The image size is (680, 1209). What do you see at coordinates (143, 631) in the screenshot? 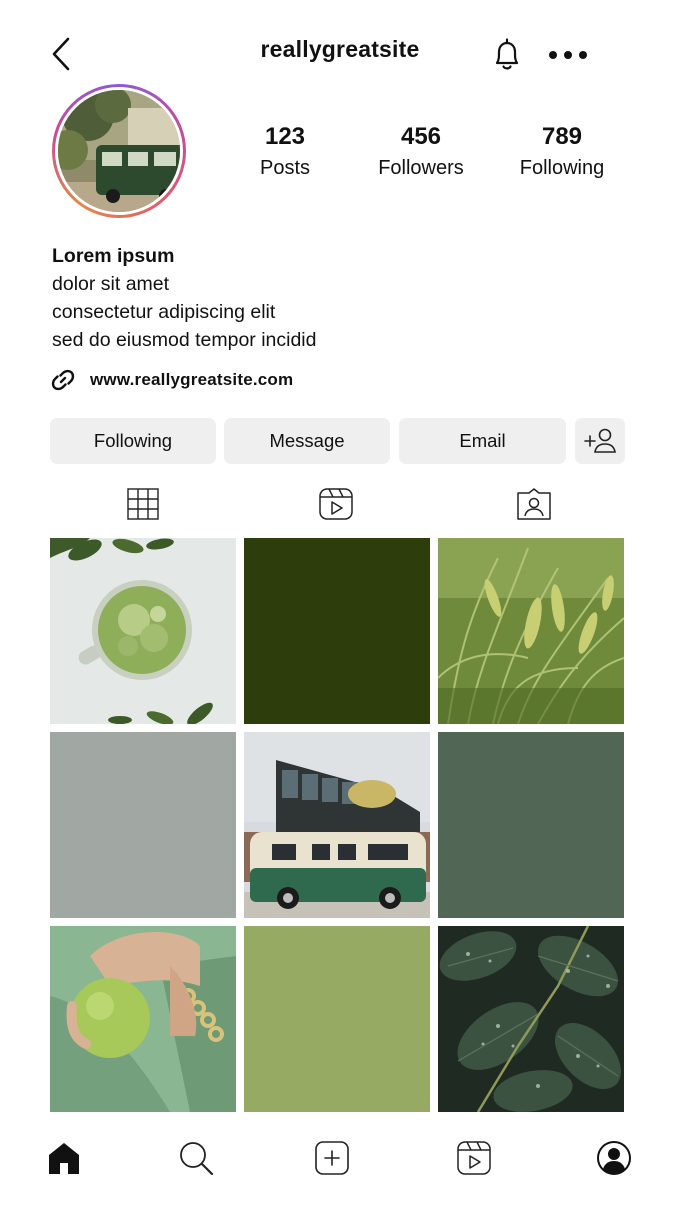
I see `post-matcha-photo` at bounding box center [143, 631].